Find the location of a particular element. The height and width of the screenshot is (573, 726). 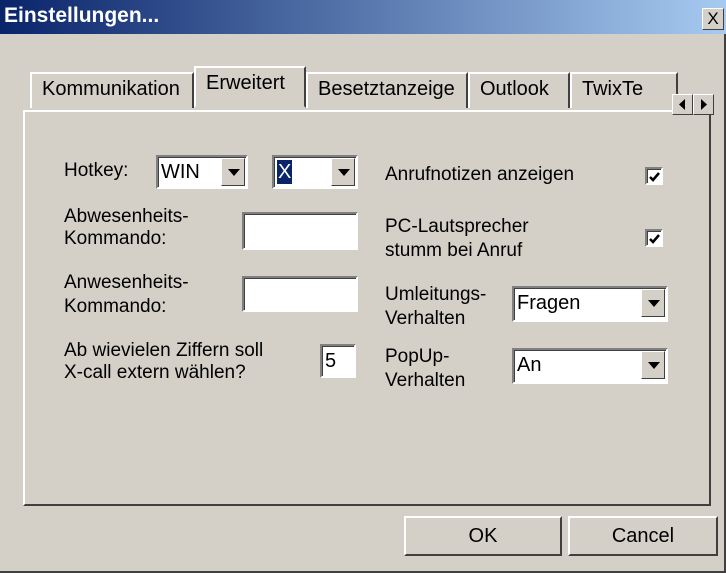

tab-label: Besetztanzeige is located at coordinates (386, 89).